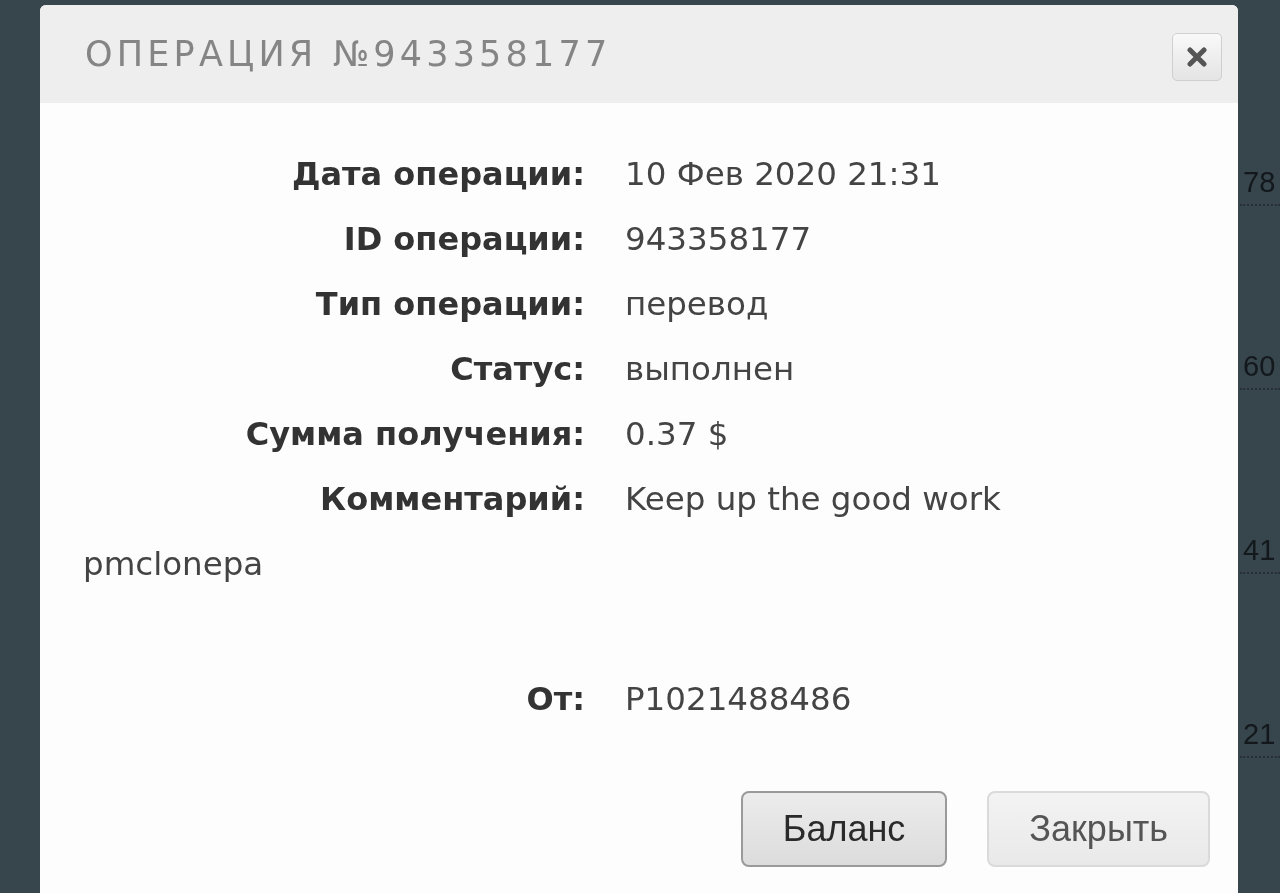 The width and height of the screenshot is (1280, 893). I want to click on detail-label: Статус:, so click(517, 368).